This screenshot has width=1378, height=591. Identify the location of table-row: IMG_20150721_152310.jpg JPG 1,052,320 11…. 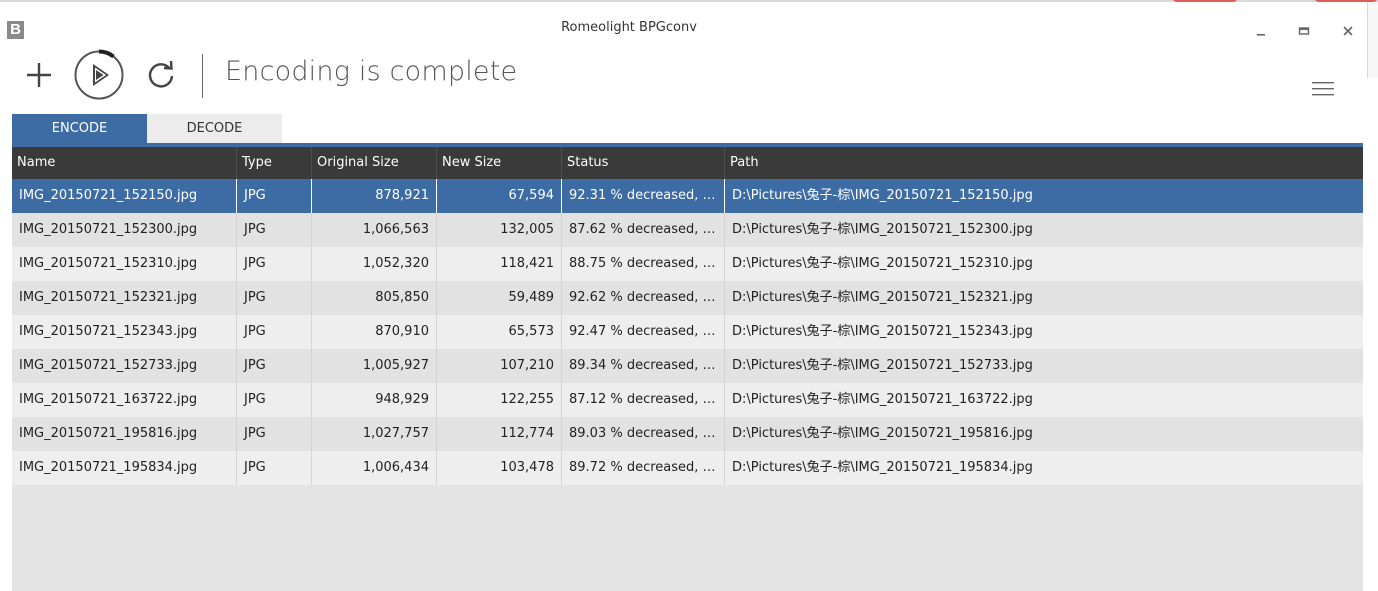
(687, 264).